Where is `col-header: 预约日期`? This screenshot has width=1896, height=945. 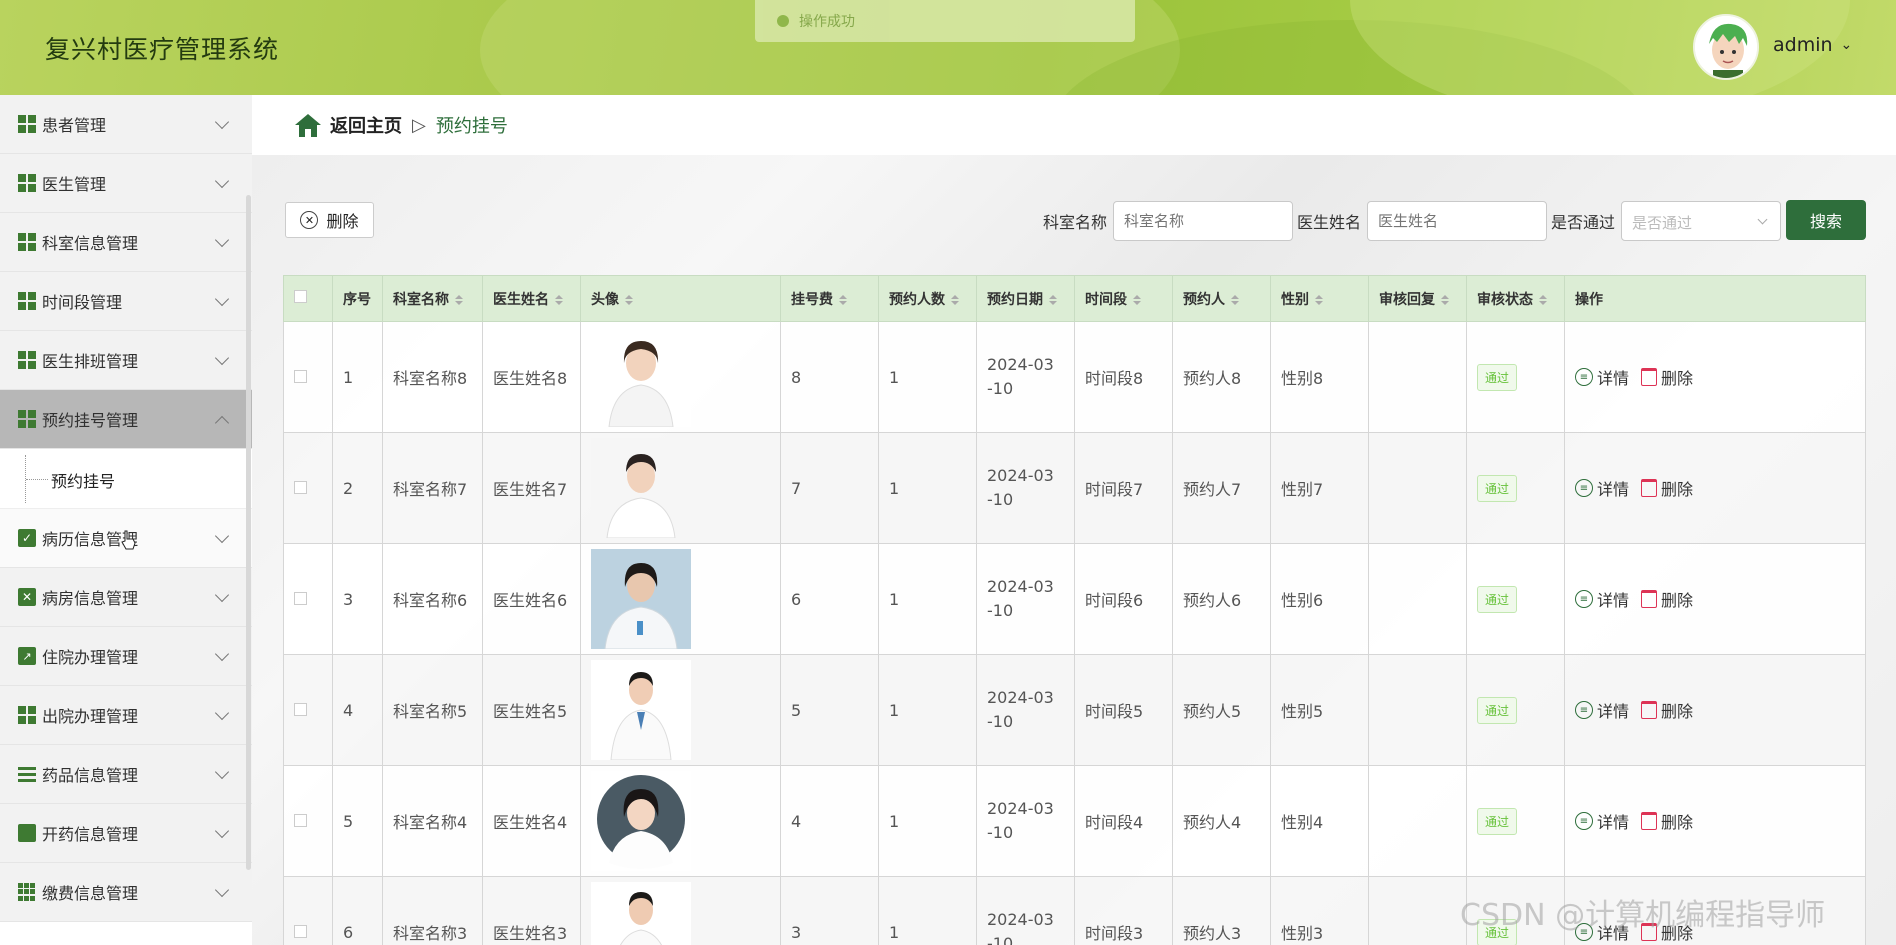 col-header: 预约日期 is located at coordinates (1025, 298).